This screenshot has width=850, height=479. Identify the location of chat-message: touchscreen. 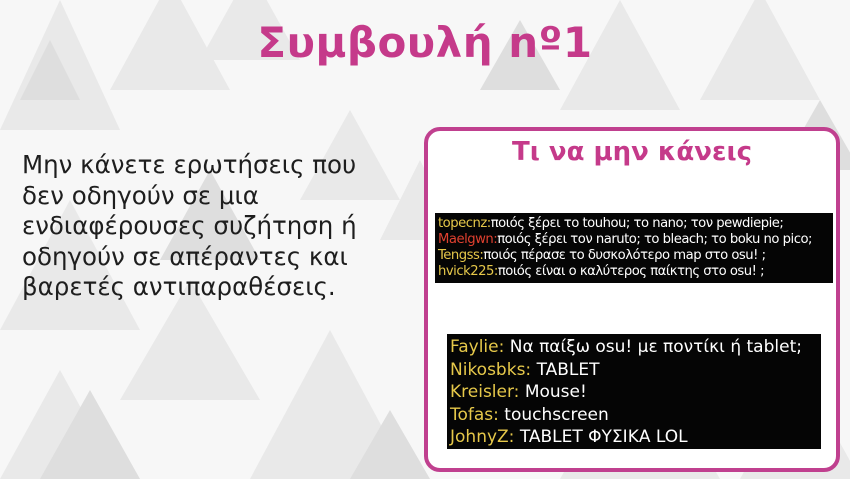
(556, 414).